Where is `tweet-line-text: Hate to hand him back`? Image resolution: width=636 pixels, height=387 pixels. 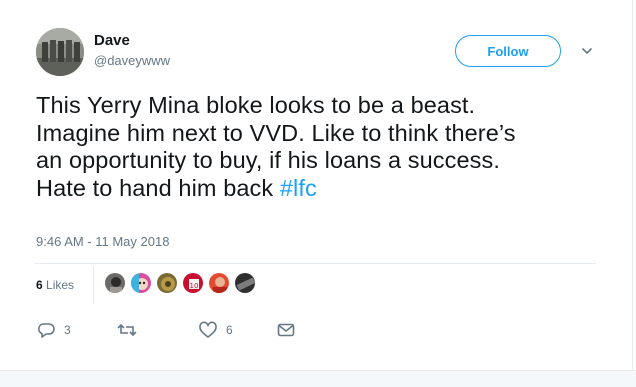
tweet-line-text: Hate to hand him back is located at coordinates (158, 187).